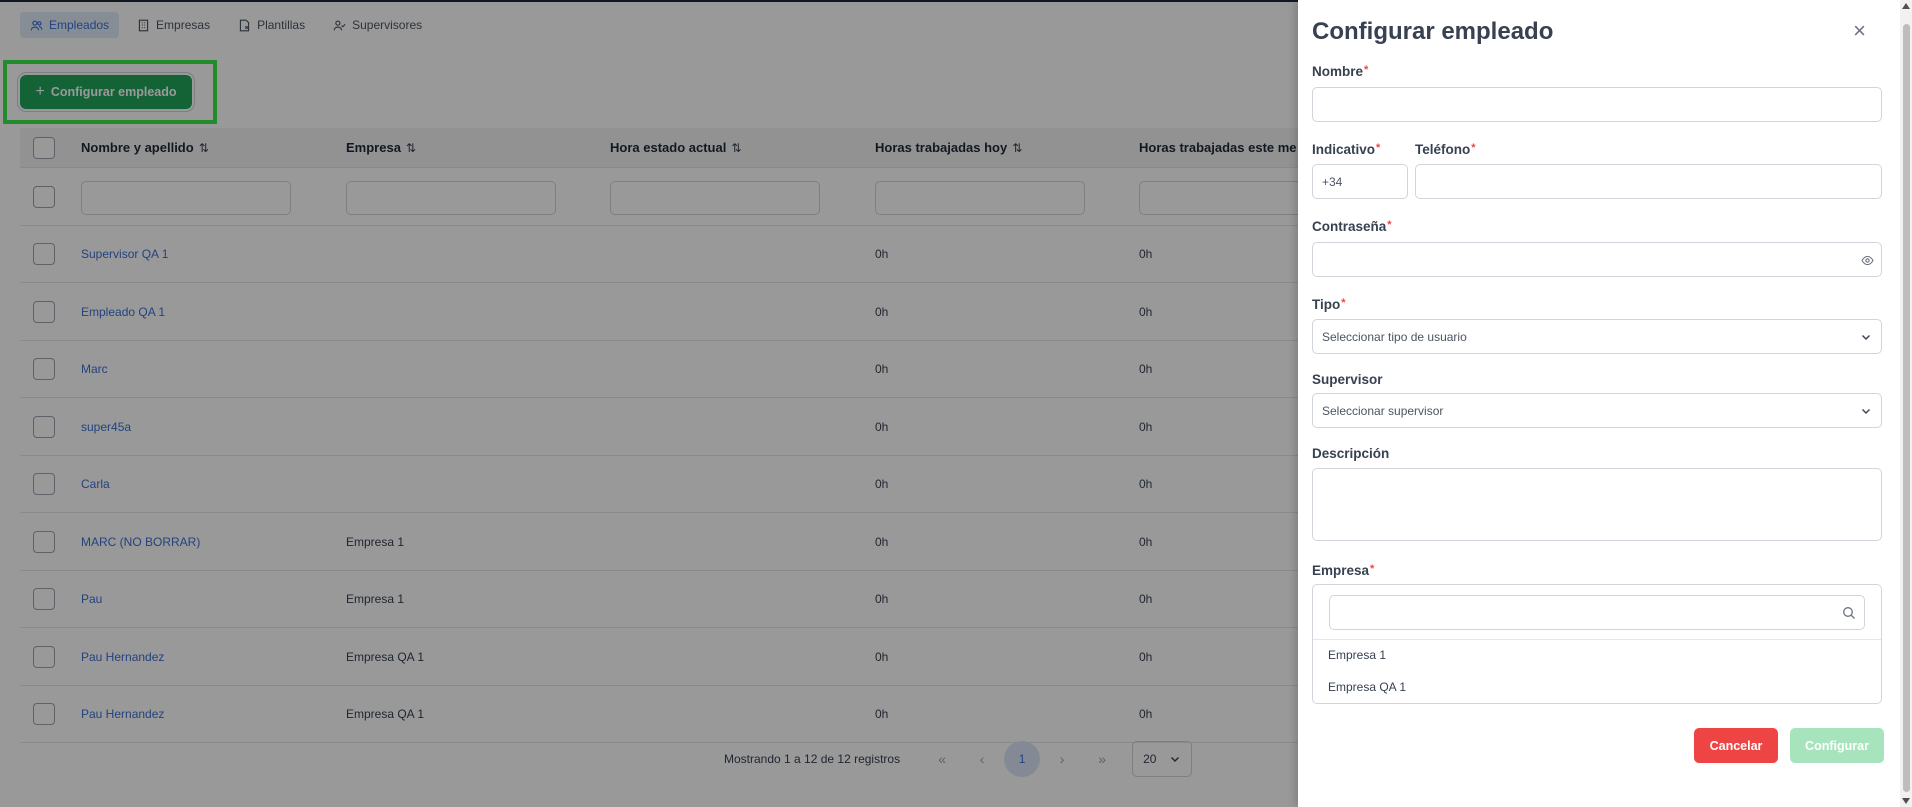 This screenshot has width=1912, height=807. Describe the element at coordinates (1357, 655) in the screenshot. I see `empresa-option: Empresa 1` at that location.